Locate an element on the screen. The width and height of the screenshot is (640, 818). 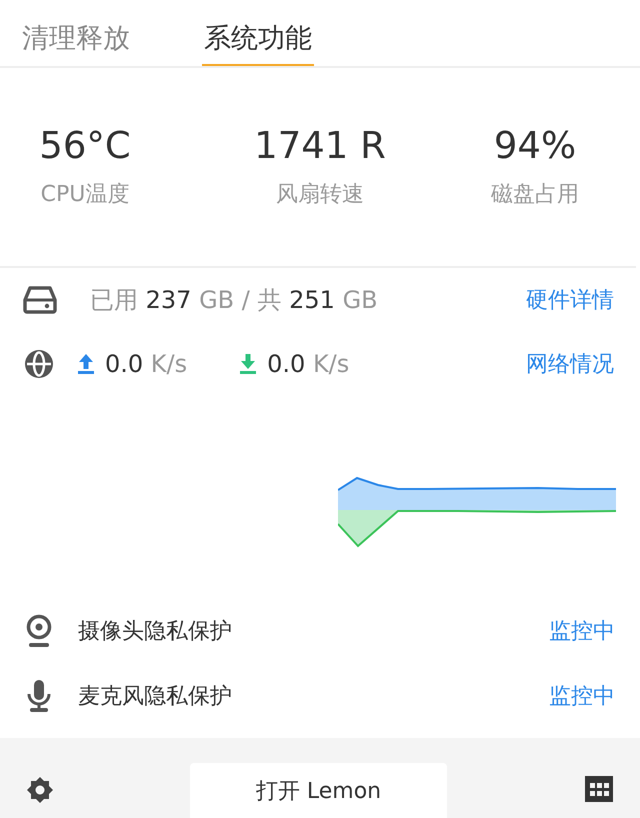
stat-label: 风扇转速 is located at coordinates (320, 194).